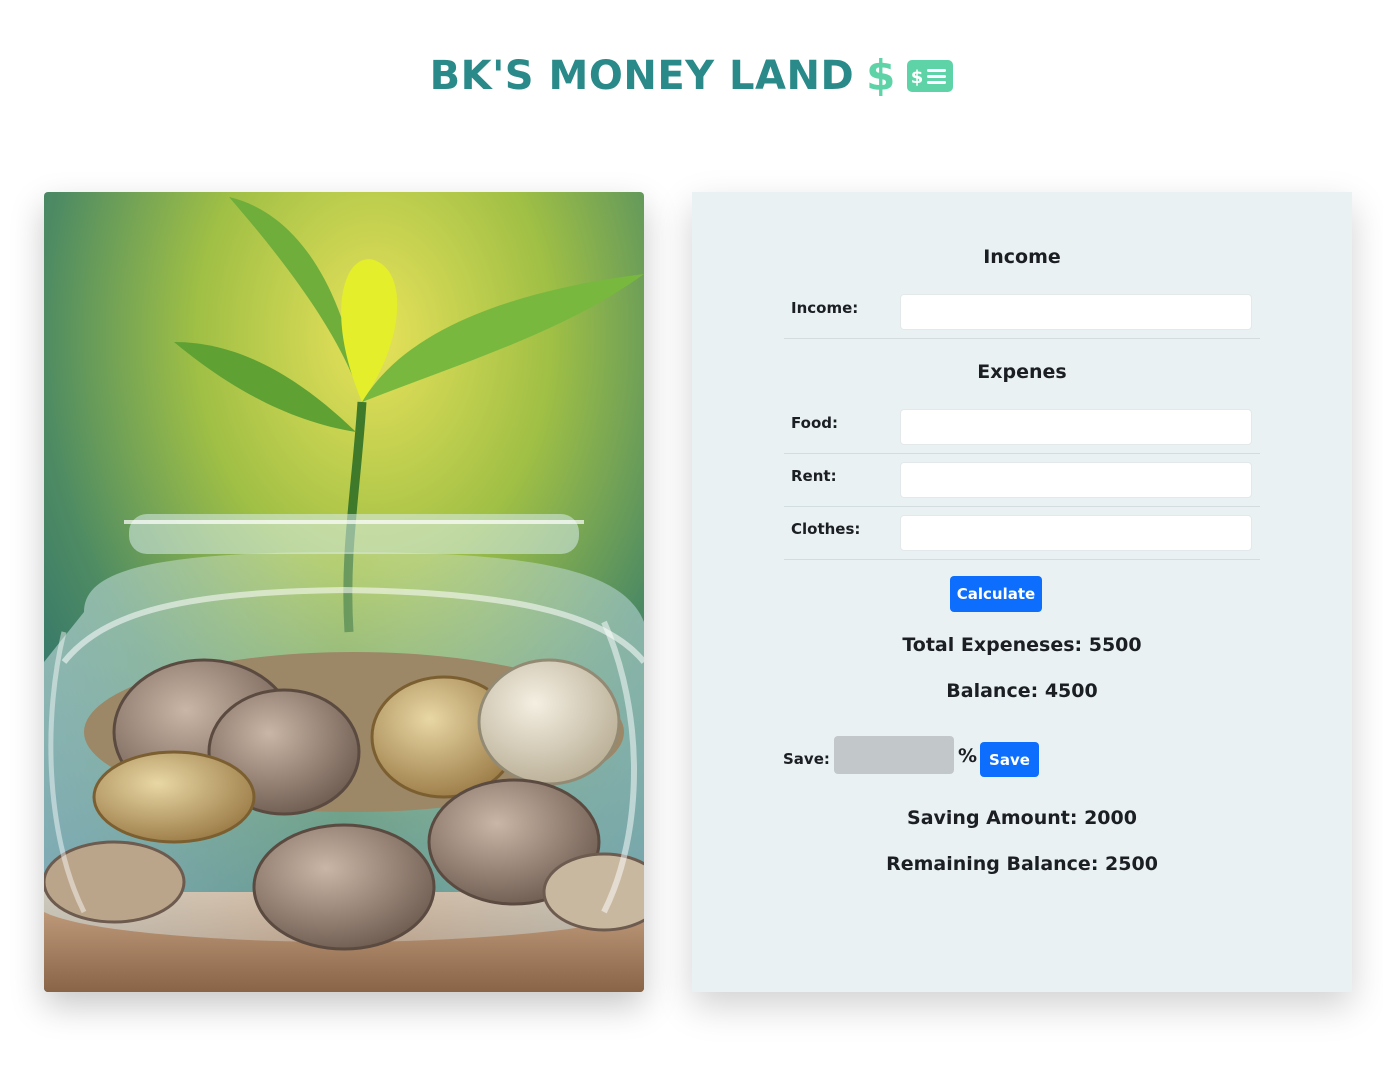 Image resolution: width=1383 pixels, height=1088 pixels. Describe the element at coordinates (1022, 338) in the screenshot. I see `income-divider` at that location.